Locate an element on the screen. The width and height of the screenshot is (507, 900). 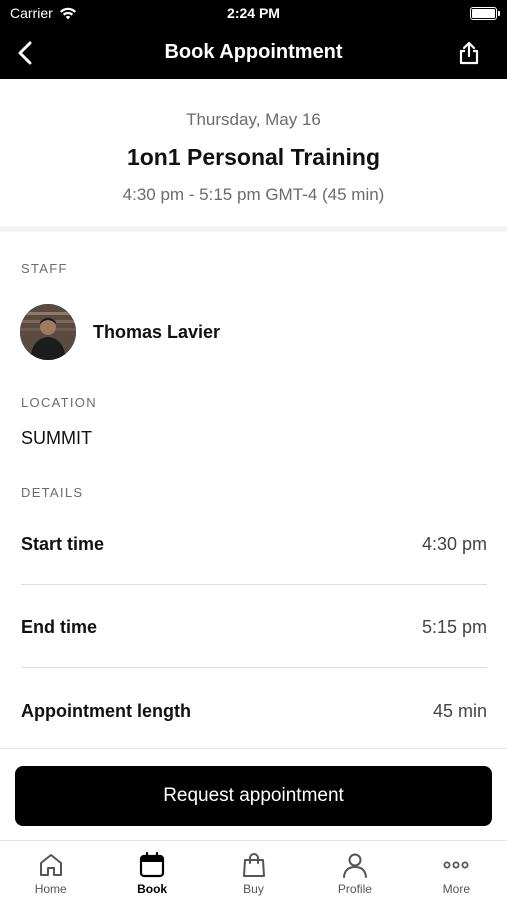
calendar-icon is located at coordinates (152, 865).